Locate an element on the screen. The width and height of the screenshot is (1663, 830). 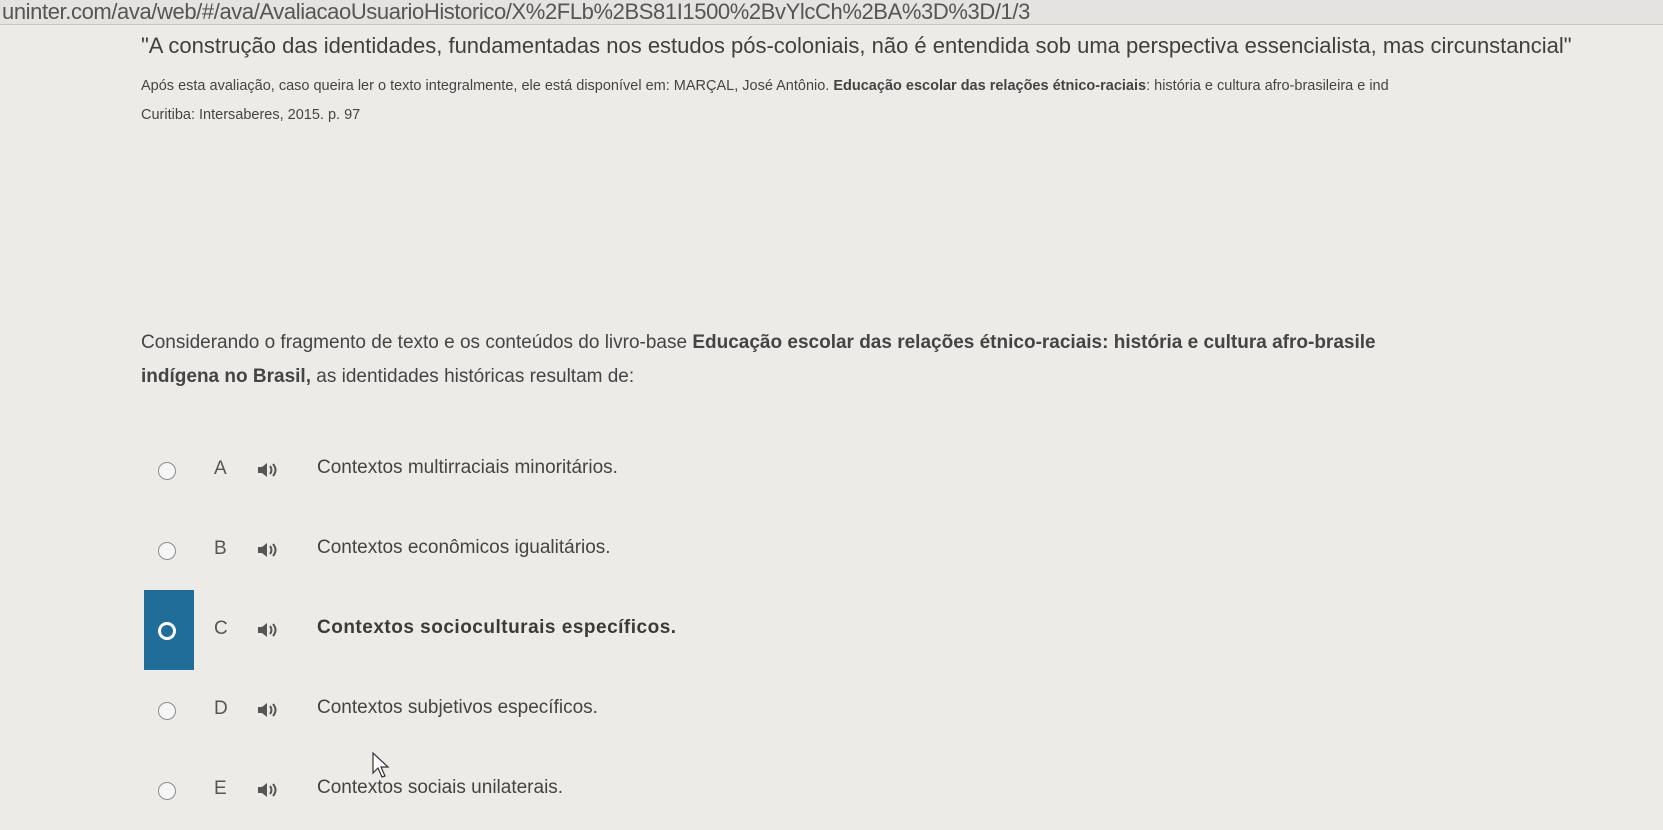
prompt-book-title-2: indígena no Brasil, is located at coordinates (226, 376).